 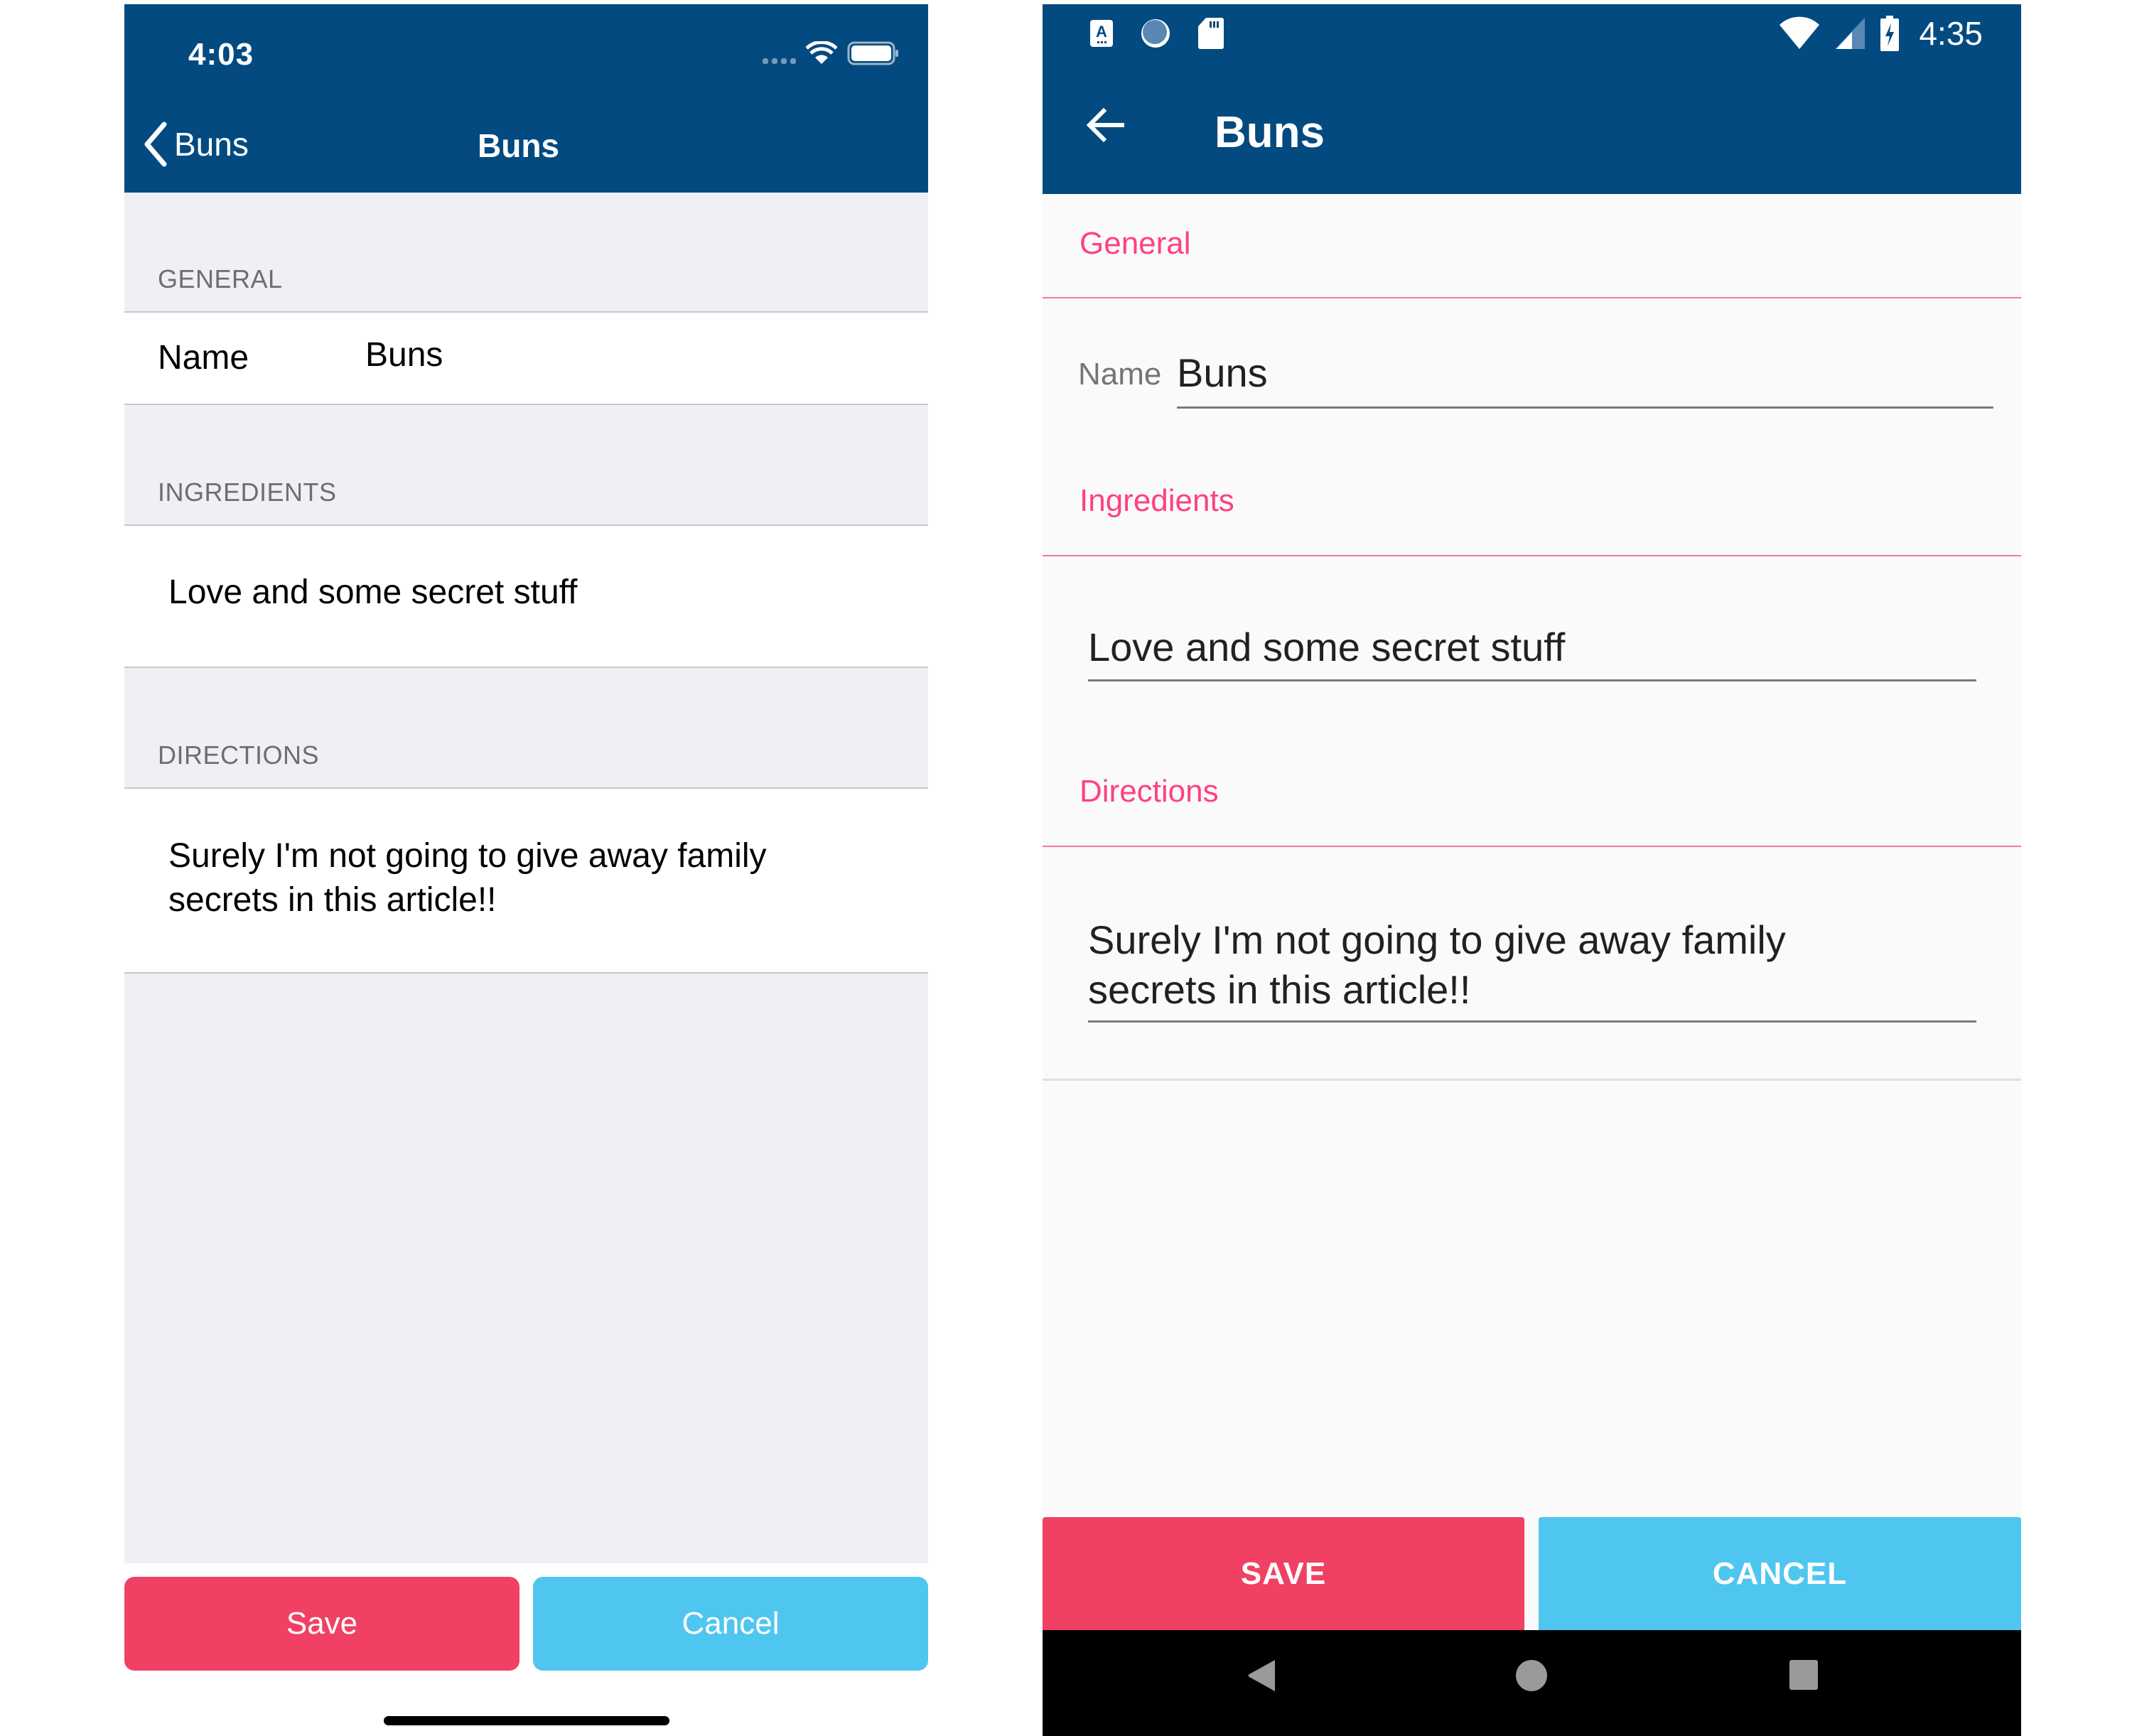 What do you see at coordinates (1532, 1080) in the screenshot?
I see `table-bottom-divider` at bounding box center [1532, 1080].